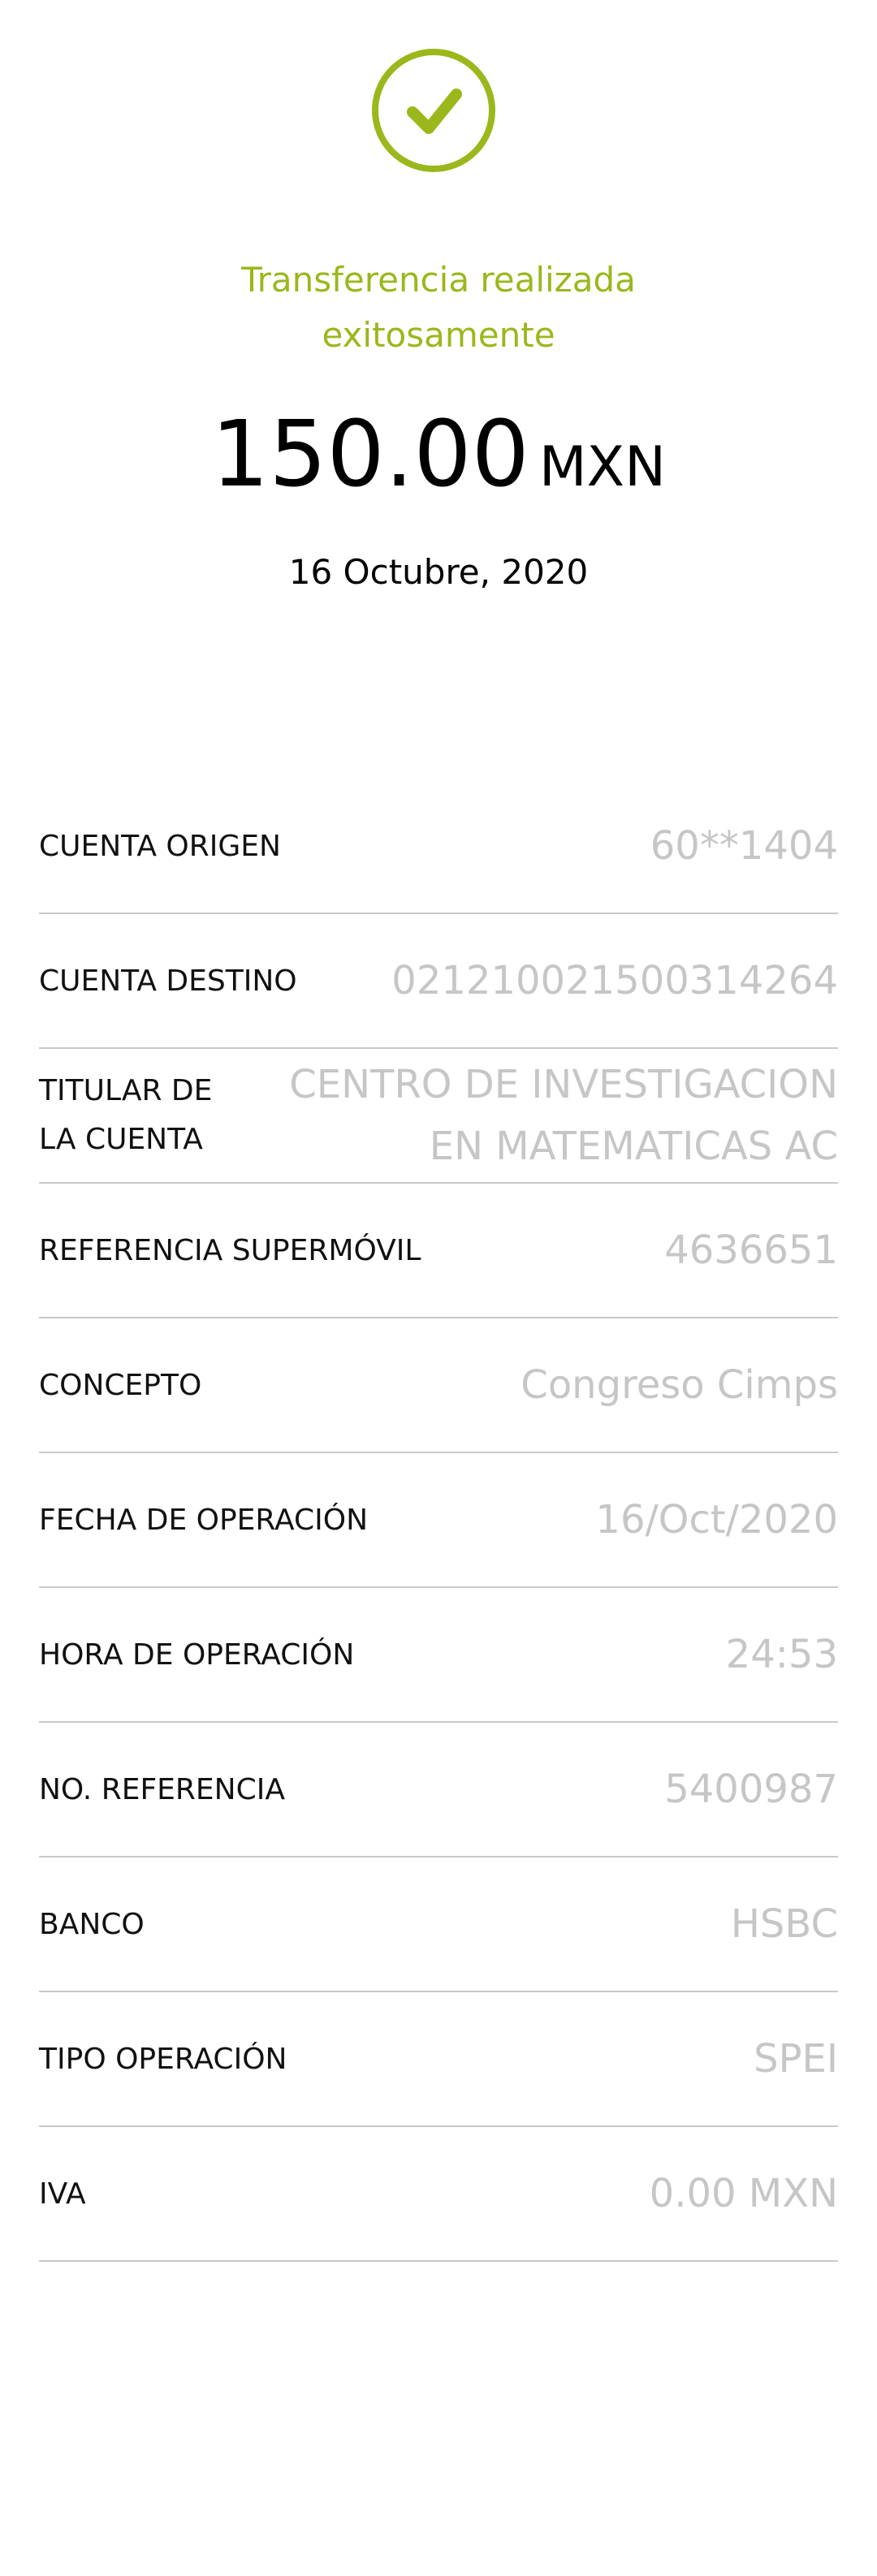  I want to click on detail-label: CONCEPTO, so click(120, 1385).